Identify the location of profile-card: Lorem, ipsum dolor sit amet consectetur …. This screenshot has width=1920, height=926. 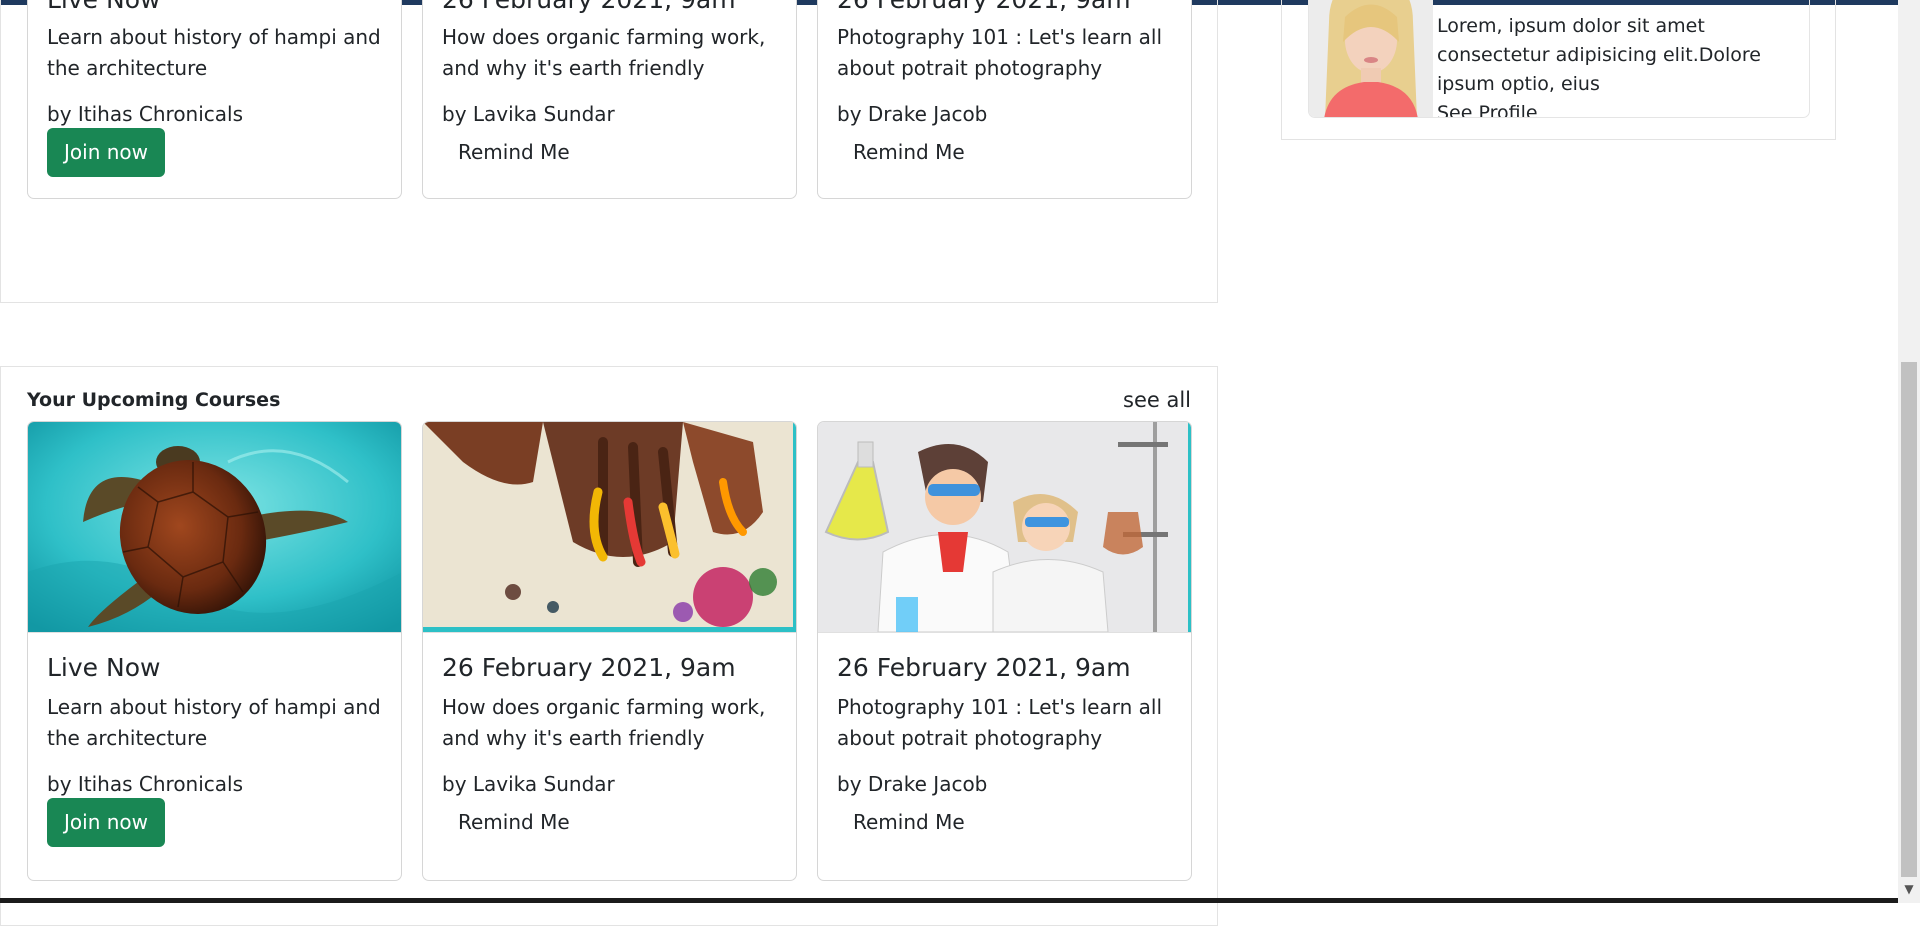
(1559, 59).